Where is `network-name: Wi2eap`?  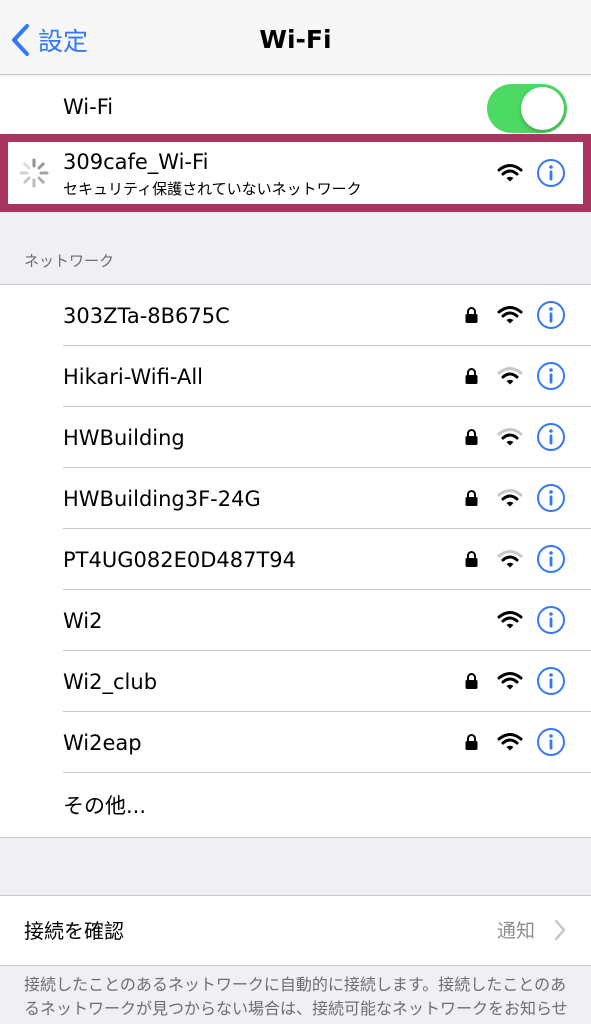 network-name: Wi2eap is located at coordinates (102, 742).